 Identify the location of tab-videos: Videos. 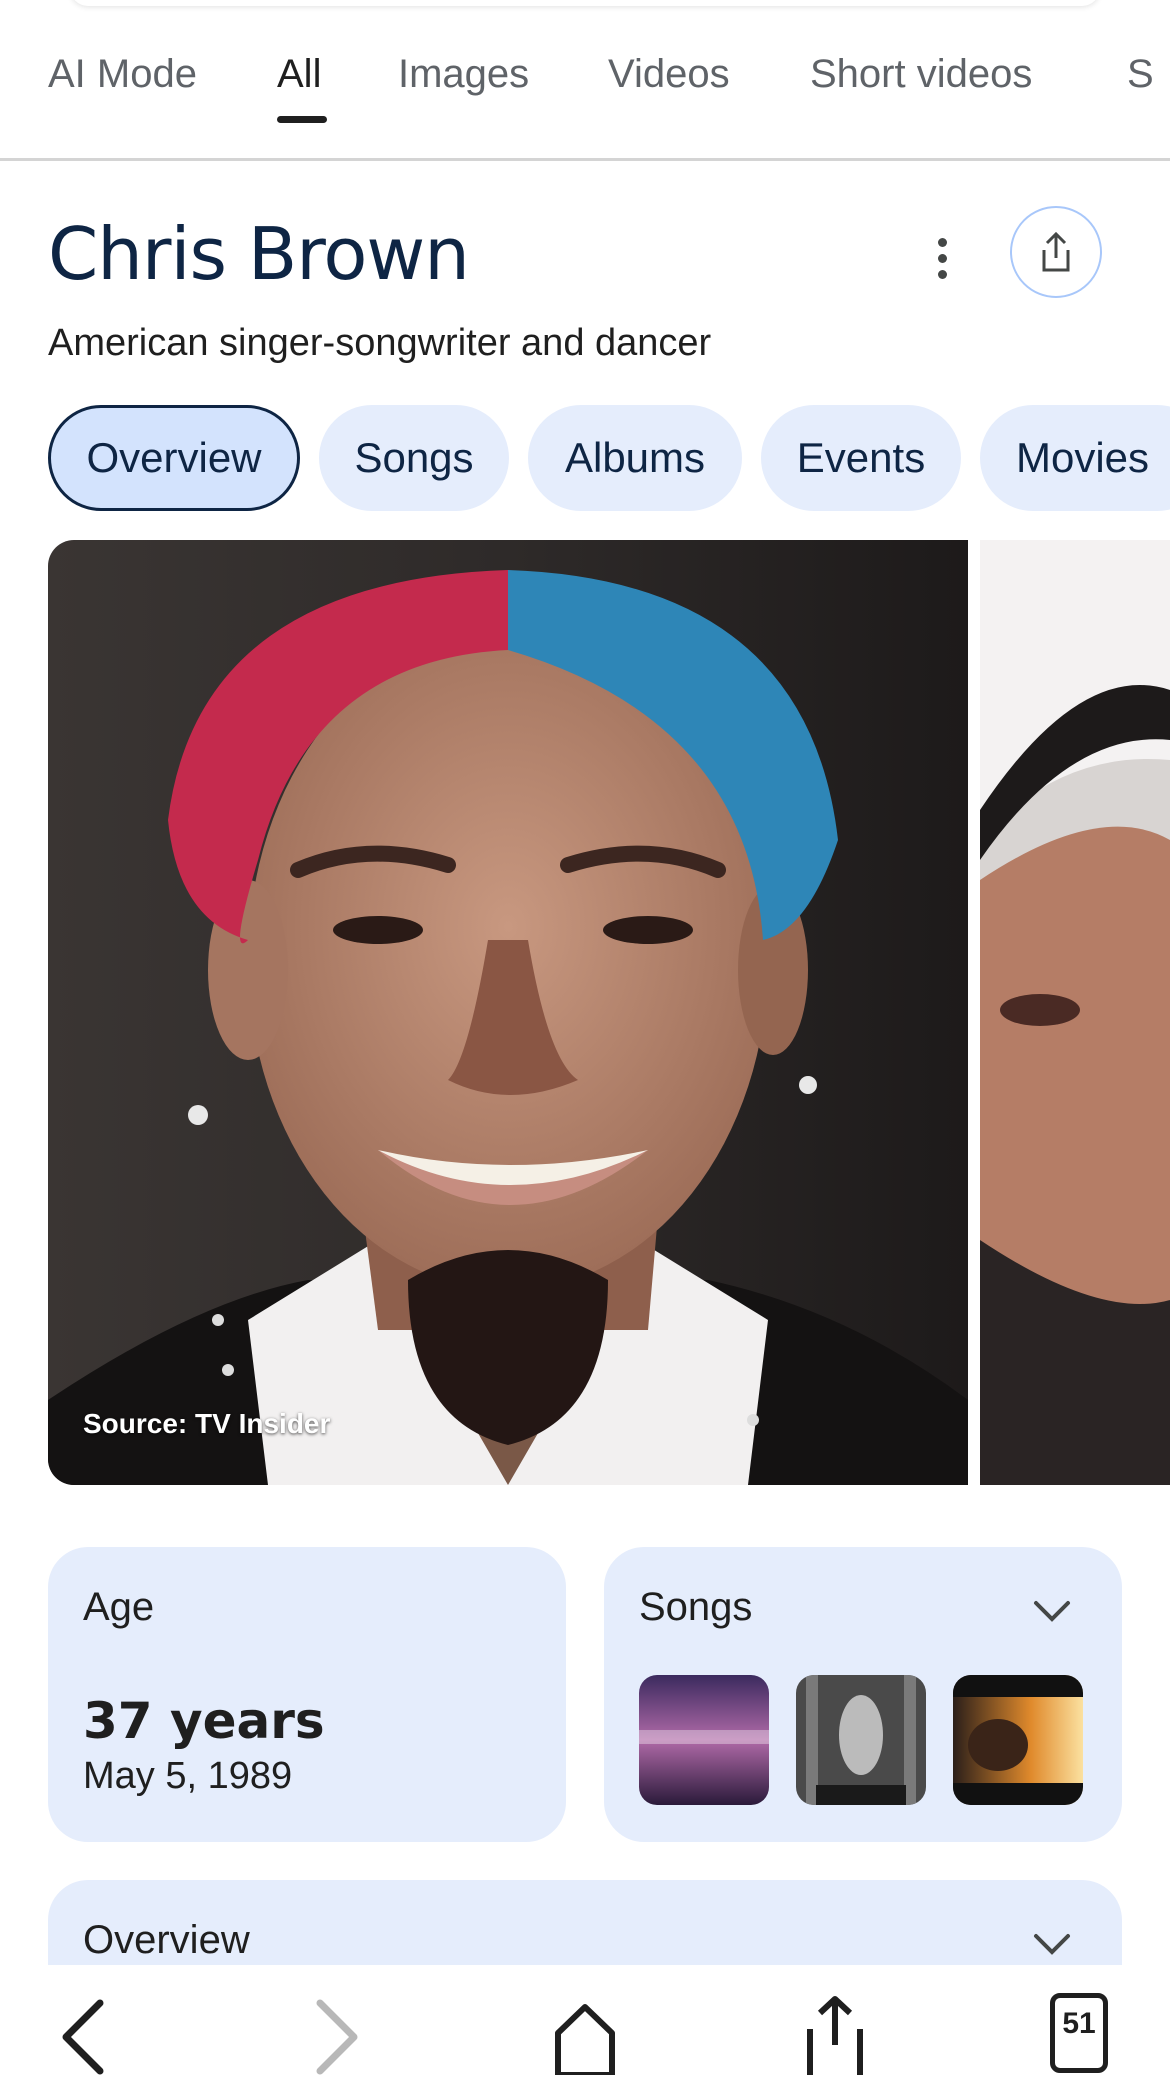
(669, 74).